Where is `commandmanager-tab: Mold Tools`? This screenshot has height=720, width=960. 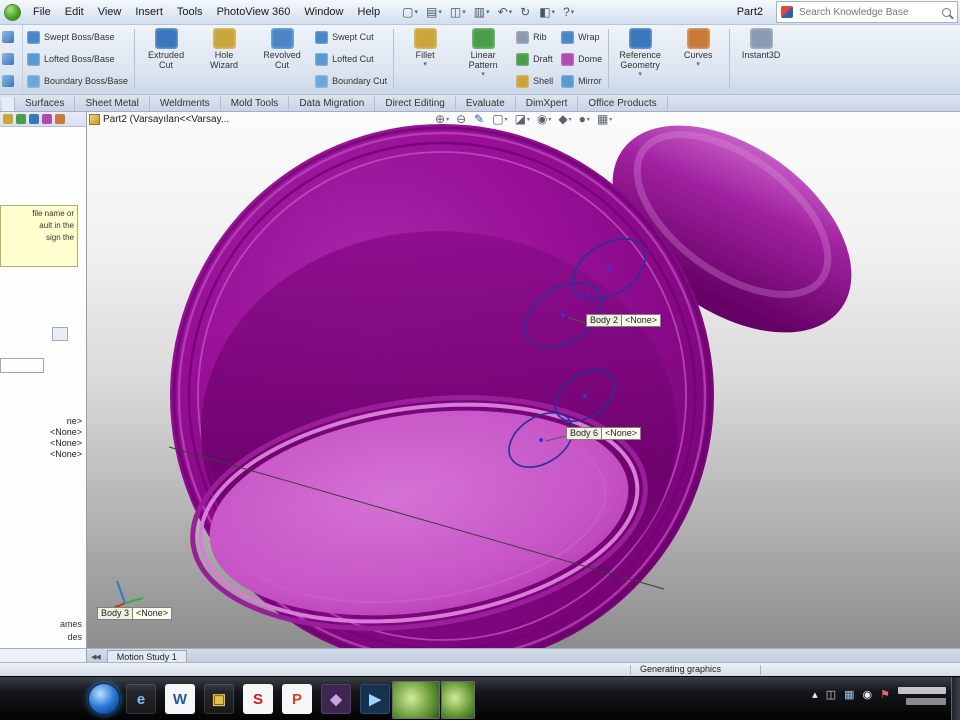 commandmanager-tab: Mold Tools is located at coordinates (255, 103).